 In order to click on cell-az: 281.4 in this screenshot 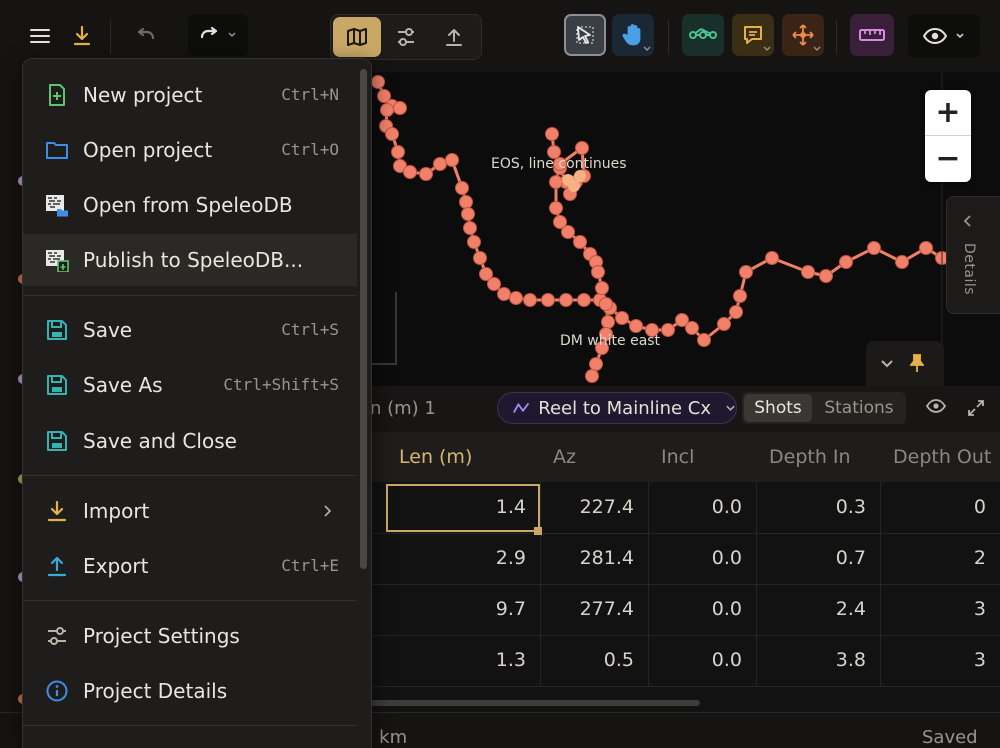, I will do `click(587, 558)`.